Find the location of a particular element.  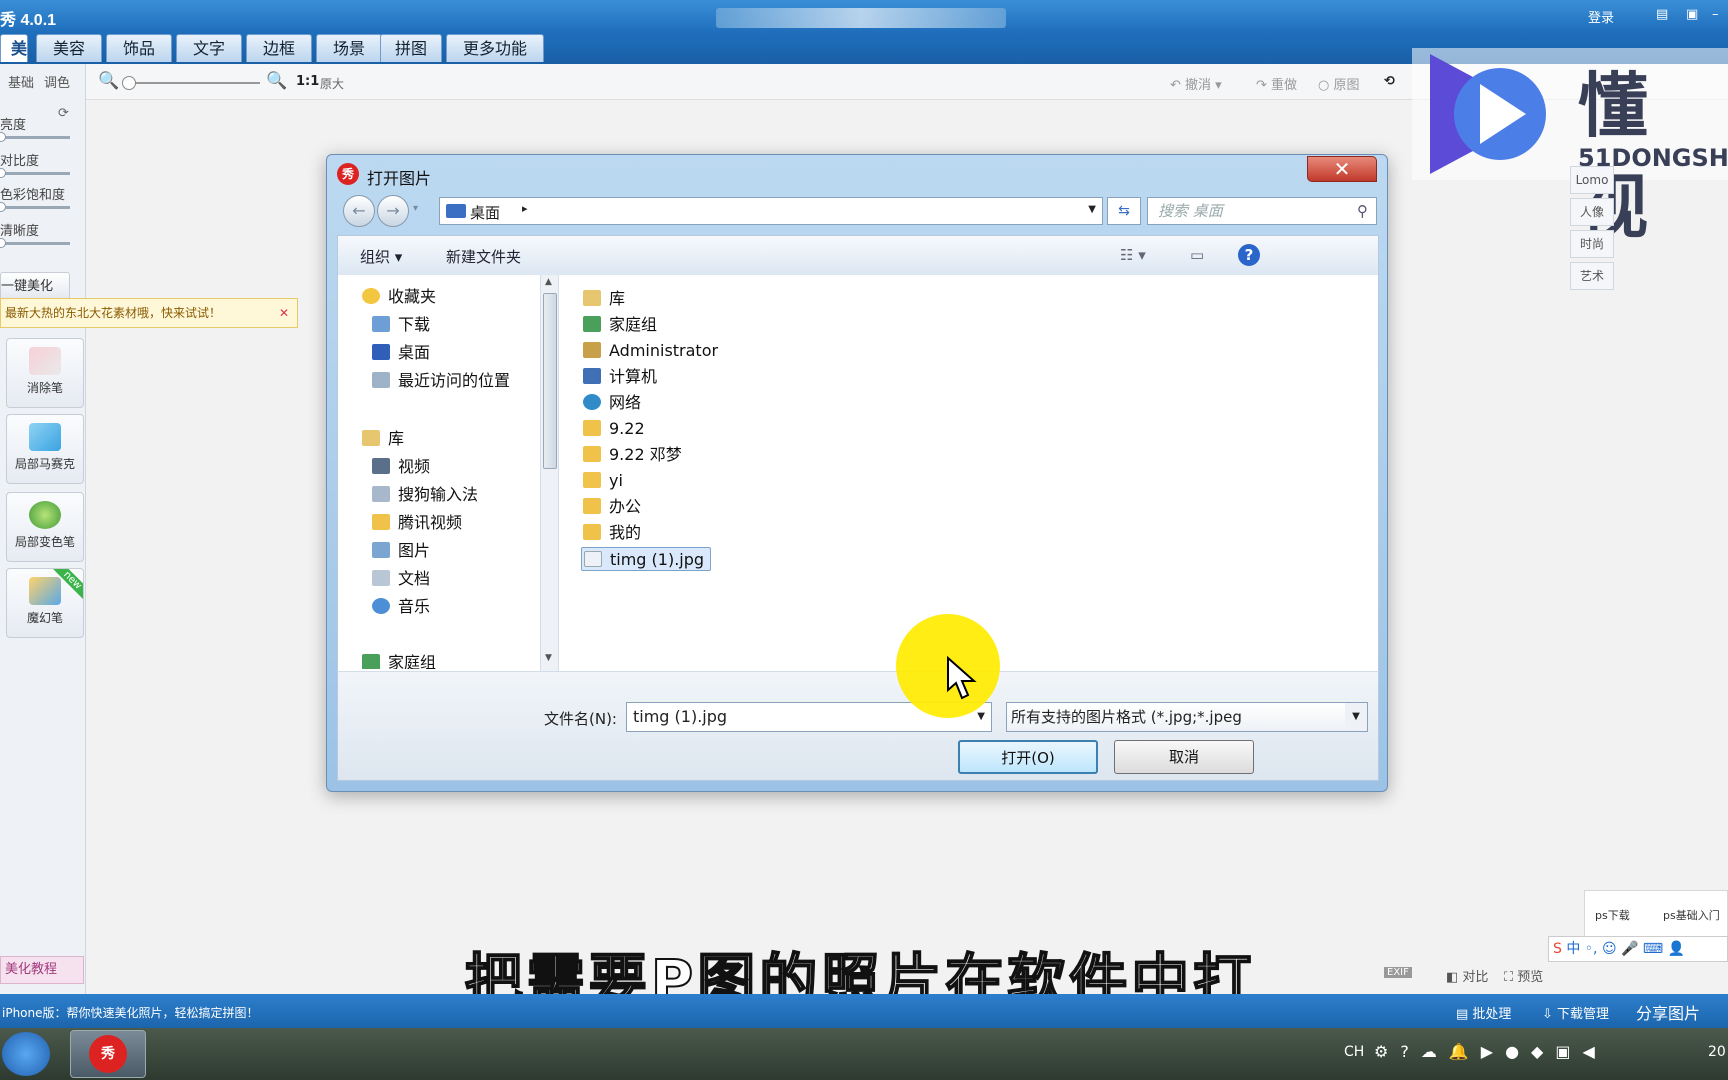

tree-recent: 最近访问的位置 is located at coordinates (441, 379).